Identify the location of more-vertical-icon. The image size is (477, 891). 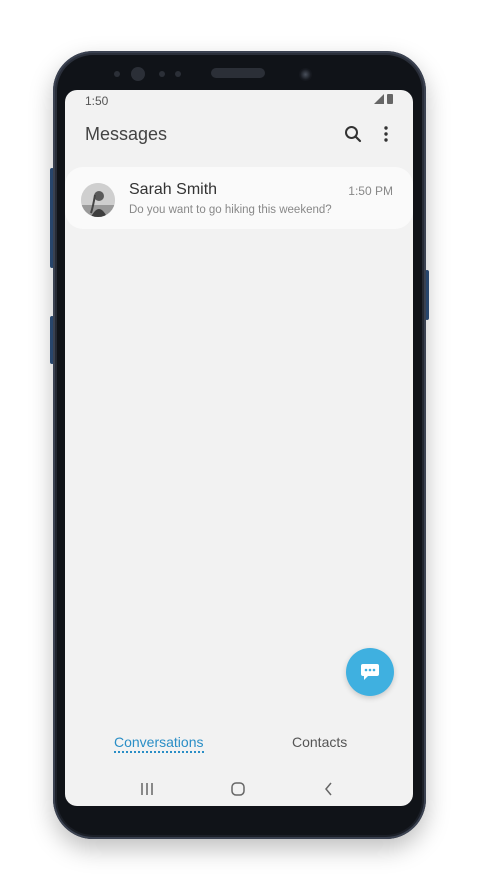
(386, 134).